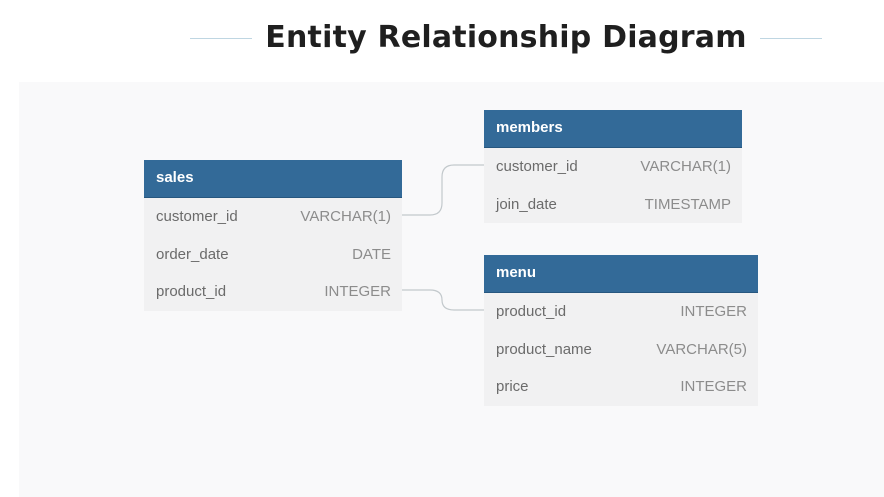 The image size is (884, 497). I want to click on column-row: price INTEGER, so click(621, 387).